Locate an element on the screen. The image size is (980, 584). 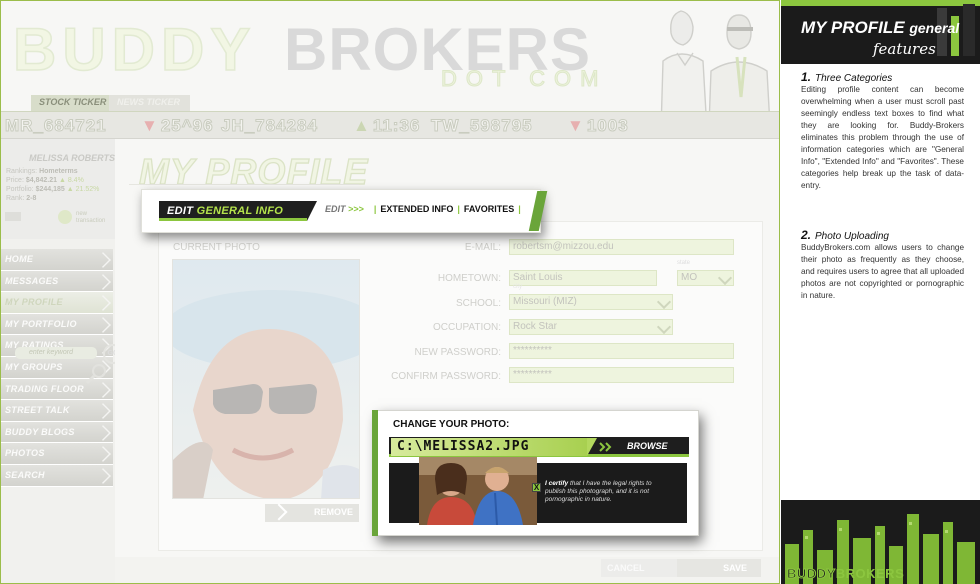
user-stat: Rankings: Hometerms is located at coordinates (42, 171).